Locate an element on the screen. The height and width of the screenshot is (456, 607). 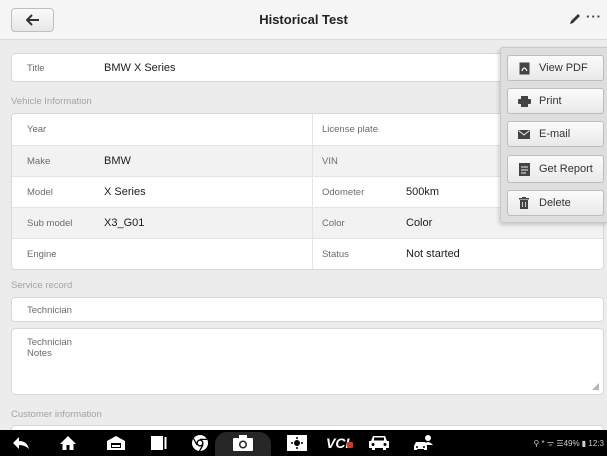
vci-icon: VCI is located at coordinates (340, 443).